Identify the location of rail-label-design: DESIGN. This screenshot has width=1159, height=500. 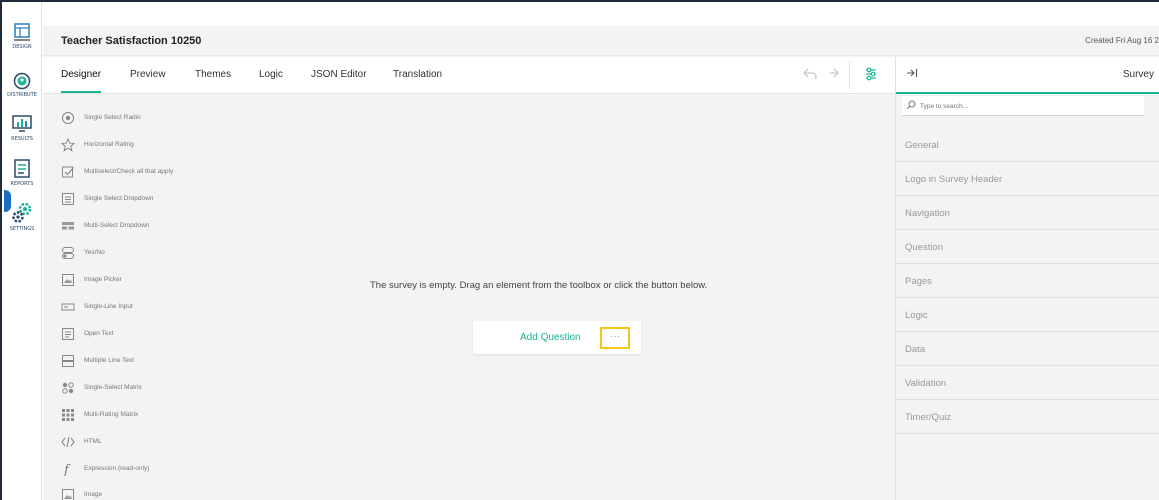
(22, 47).